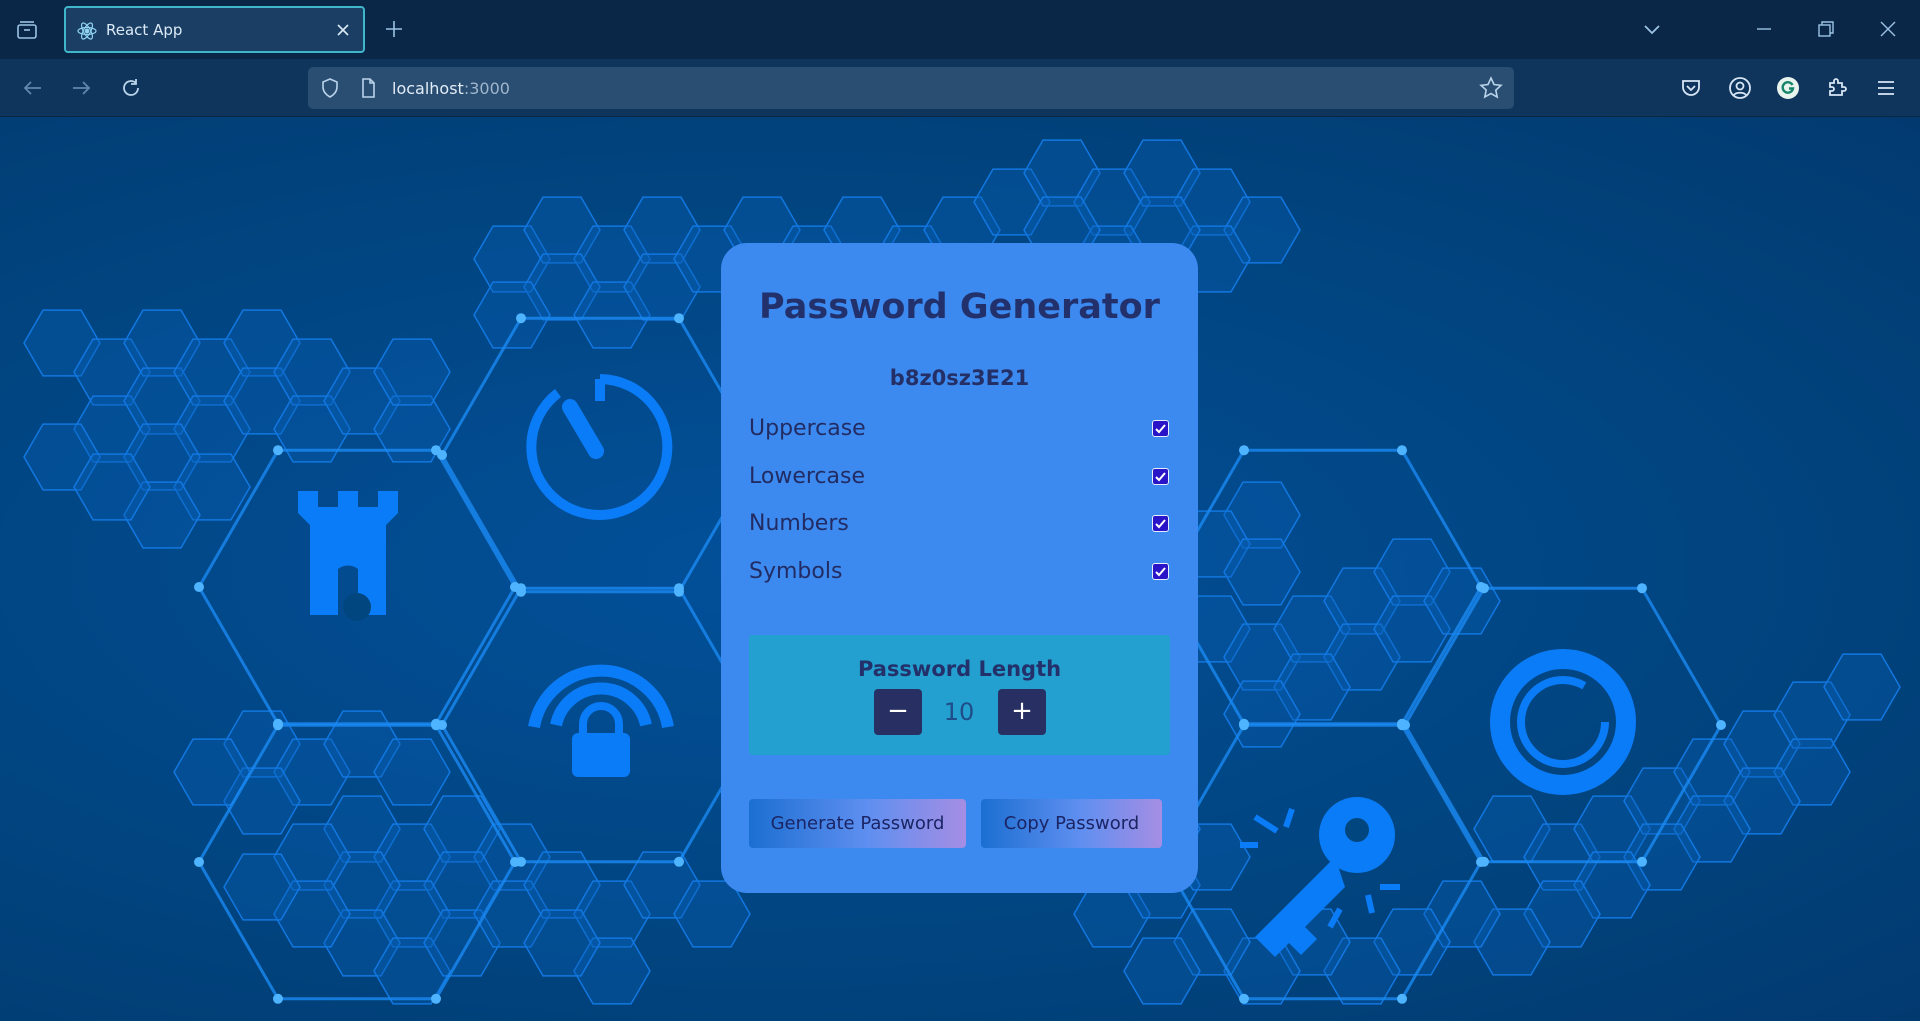 Image resolution: width=1920 pixels, height=1021 pixels. I want to click on timer-icon, so click(599, 447).